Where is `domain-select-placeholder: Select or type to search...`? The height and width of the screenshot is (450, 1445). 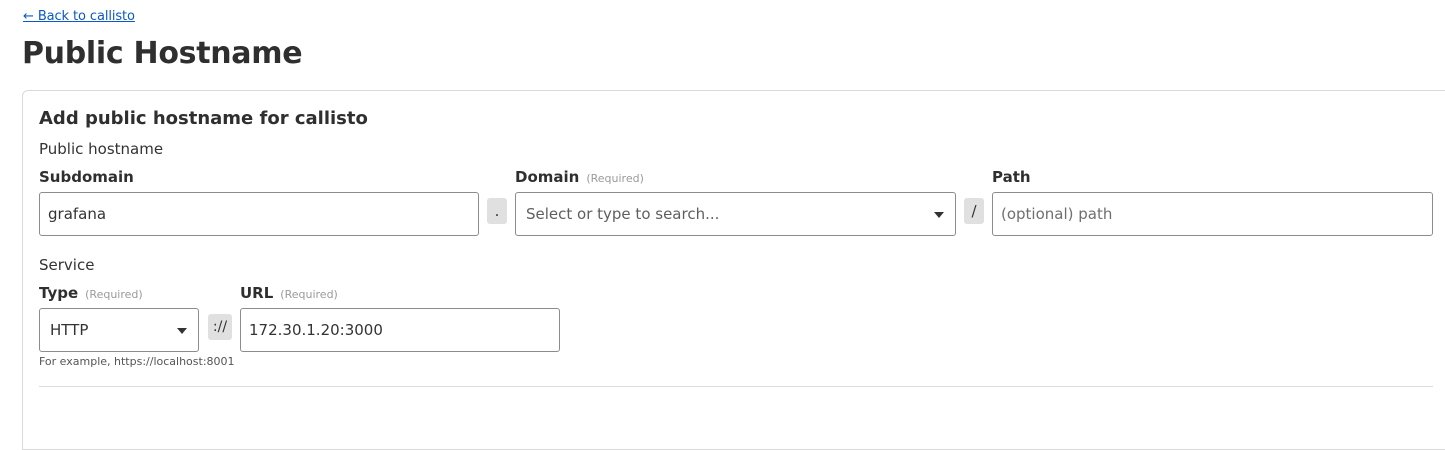
domain-select-placeholder: Select or type to search... is located at coordinates (623, 214).